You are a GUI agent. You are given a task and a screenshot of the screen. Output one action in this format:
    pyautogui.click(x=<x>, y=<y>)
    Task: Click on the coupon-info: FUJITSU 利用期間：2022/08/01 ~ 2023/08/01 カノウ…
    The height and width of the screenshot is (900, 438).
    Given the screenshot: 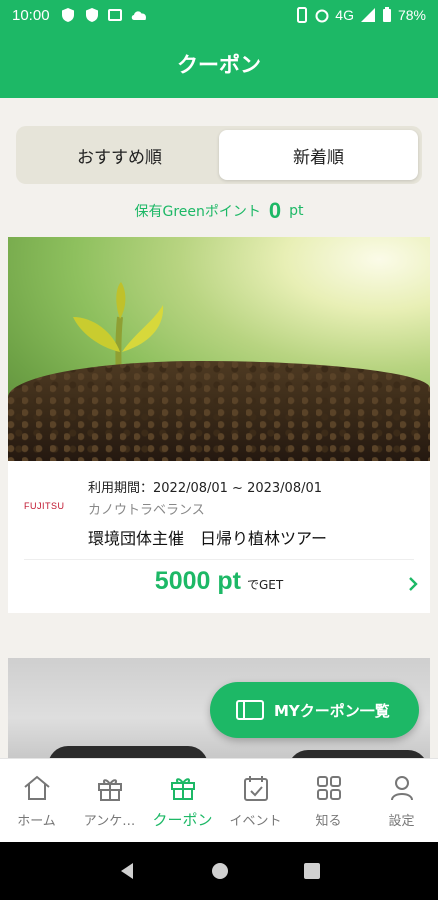 What is the action you would take?
    pyautogui.click(x=219, y=511)
    